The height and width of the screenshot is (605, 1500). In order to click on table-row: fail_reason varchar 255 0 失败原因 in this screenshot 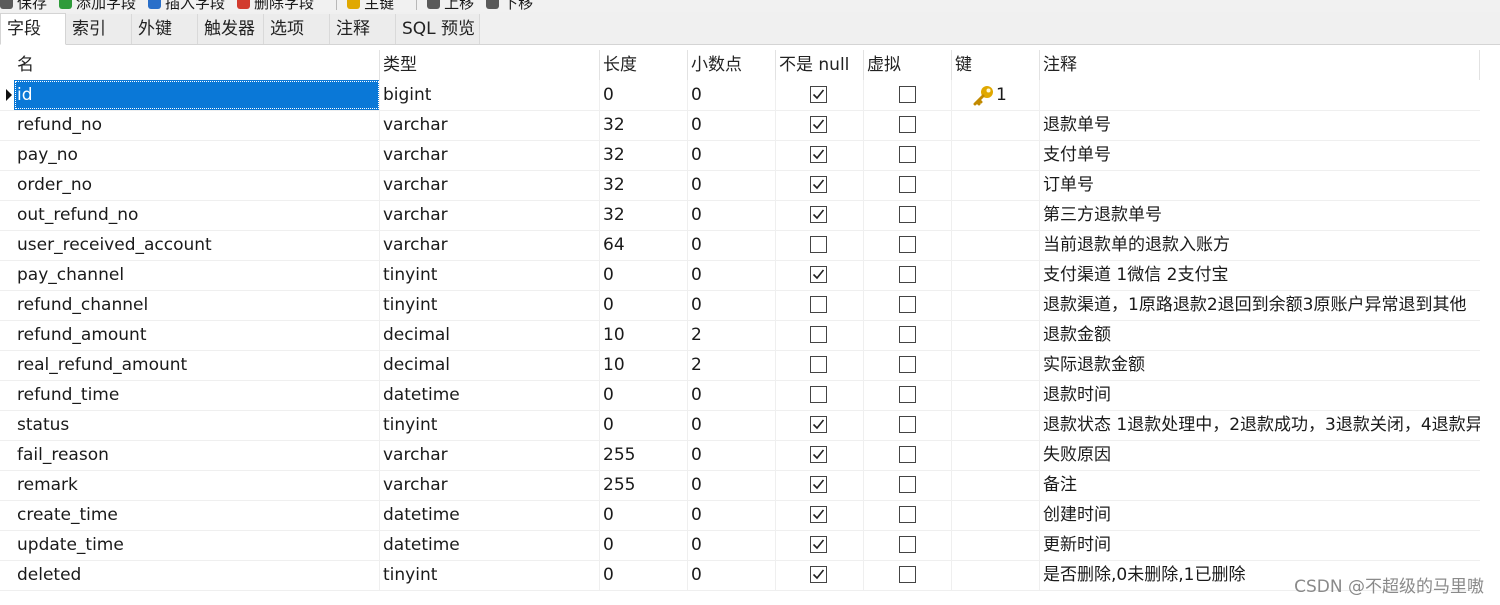, I will do `click(740, 455)`.